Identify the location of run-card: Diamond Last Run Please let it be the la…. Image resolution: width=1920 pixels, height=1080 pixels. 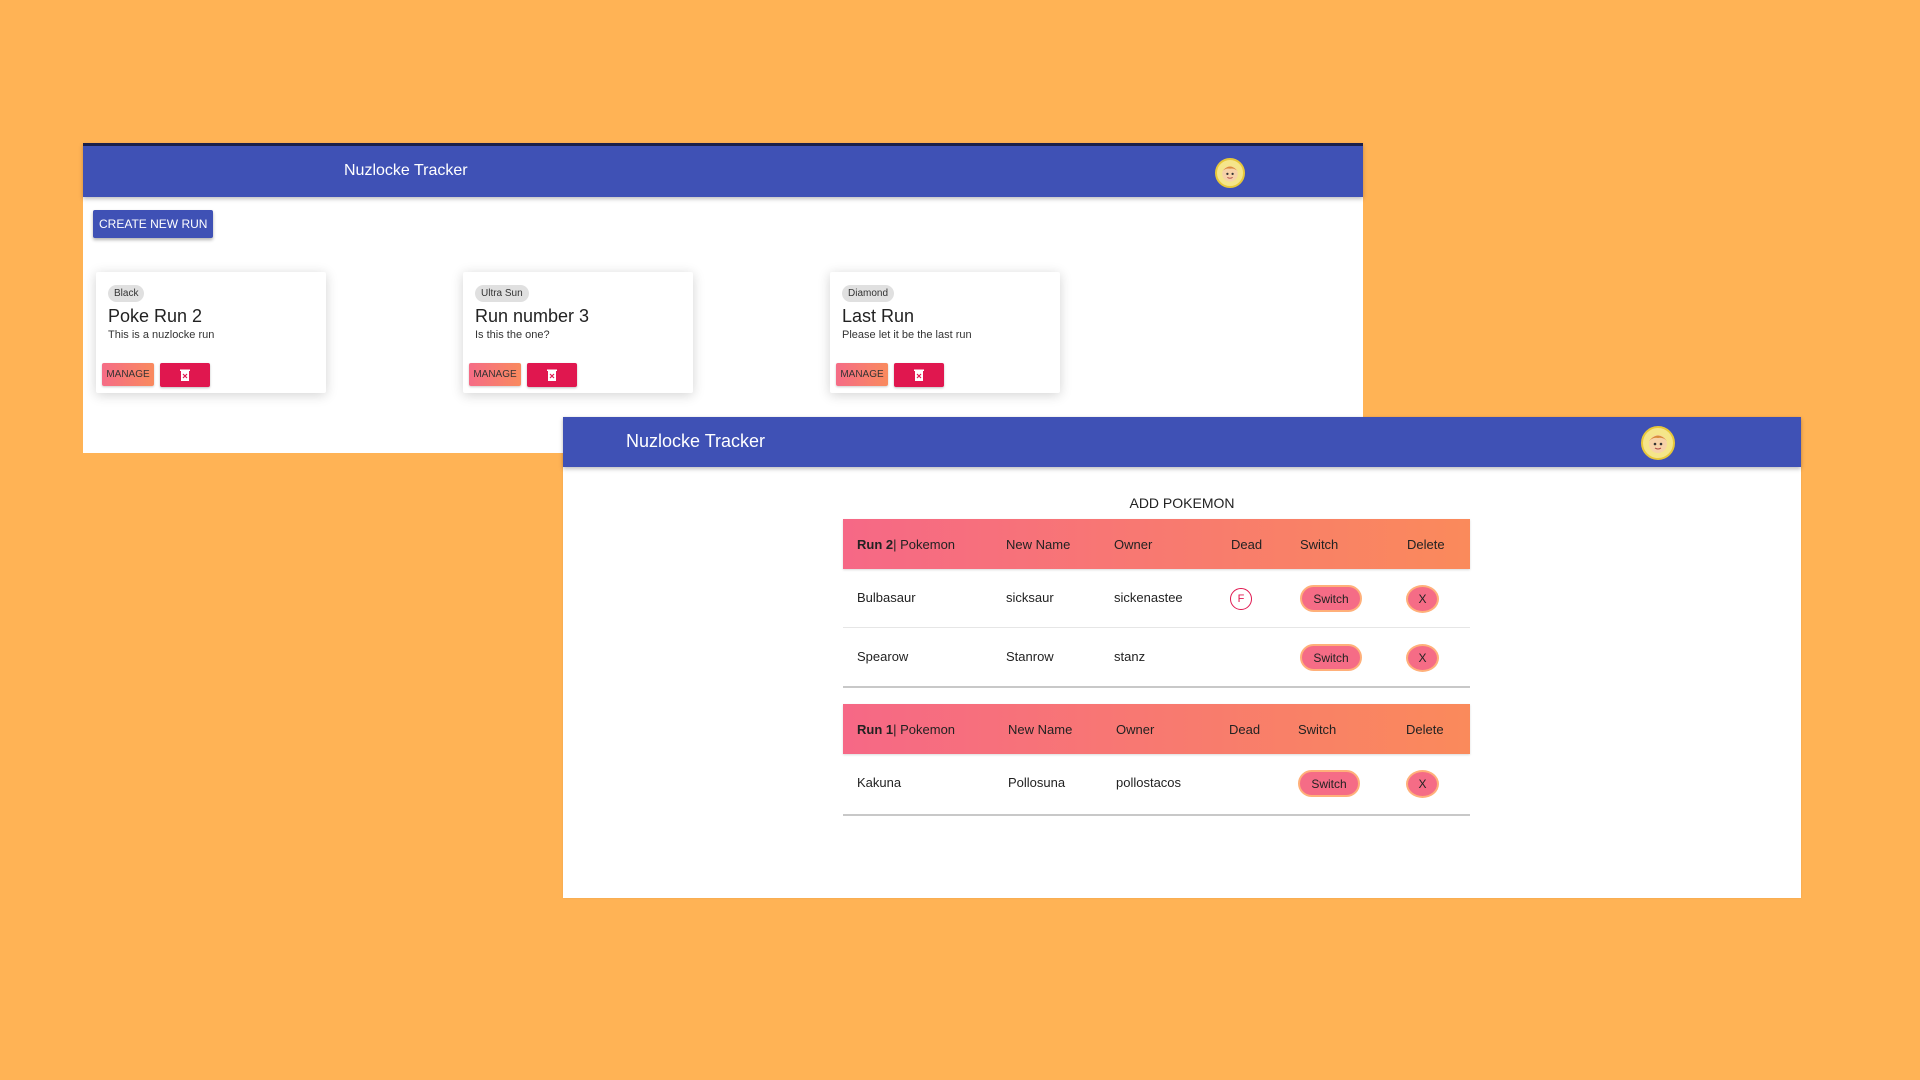
(945, 332).